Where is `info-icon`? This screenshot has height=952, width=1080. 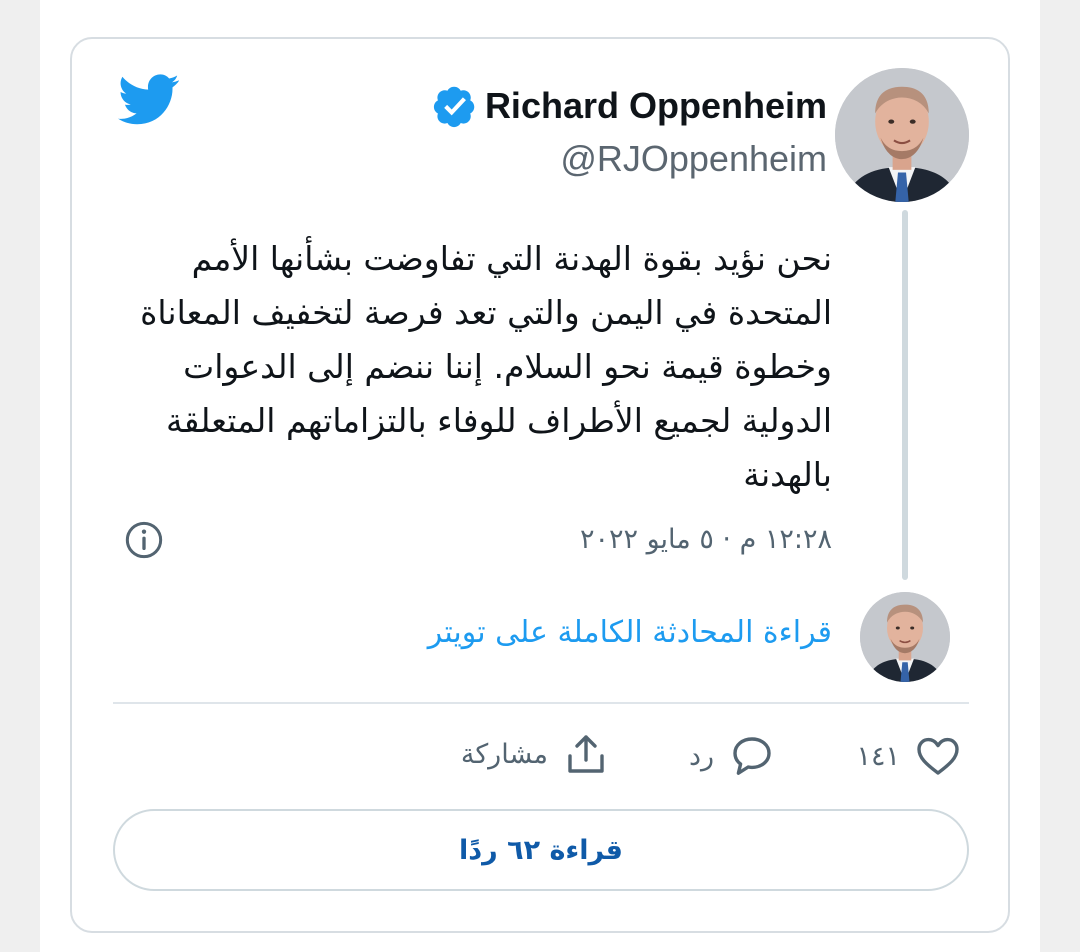 info-icon is located at coordinates (144, 540).